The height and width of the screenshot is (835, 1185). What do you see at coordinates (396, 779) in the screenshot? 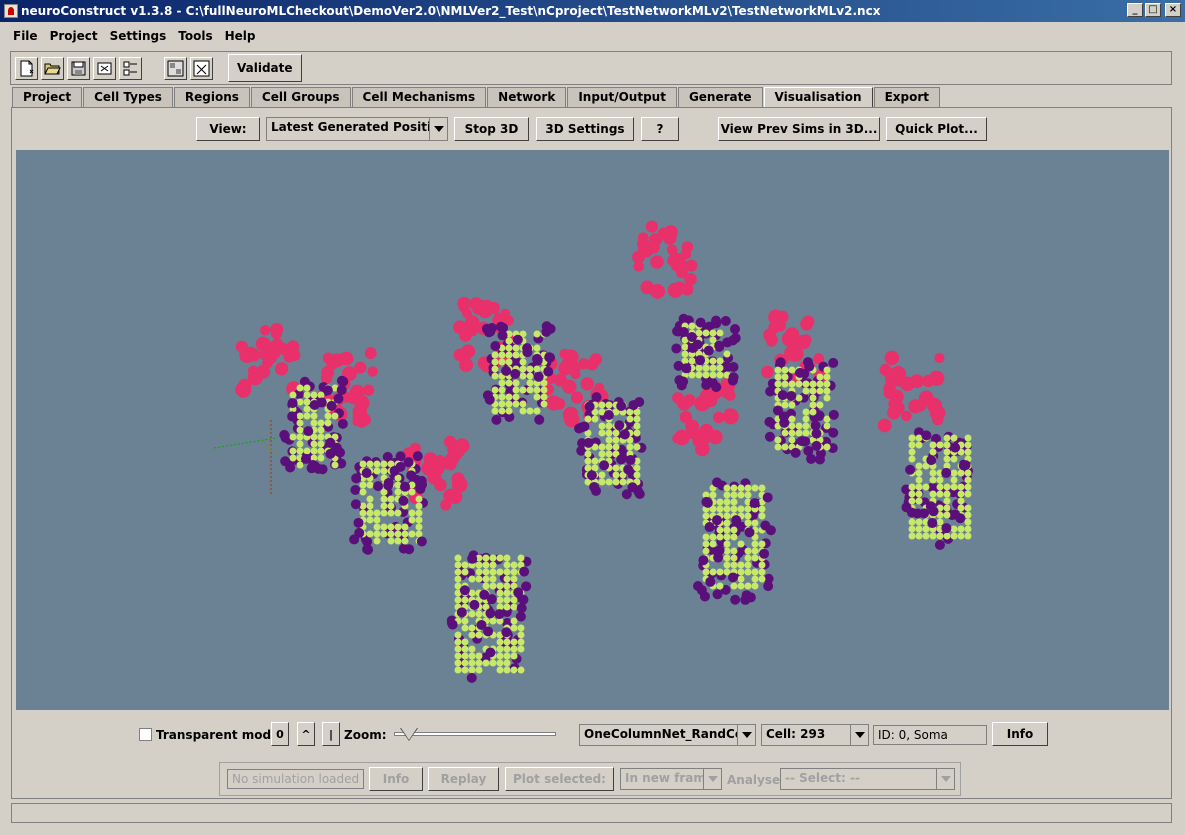
I see `sim-info-button: Info` at bounding box center [396, 779].